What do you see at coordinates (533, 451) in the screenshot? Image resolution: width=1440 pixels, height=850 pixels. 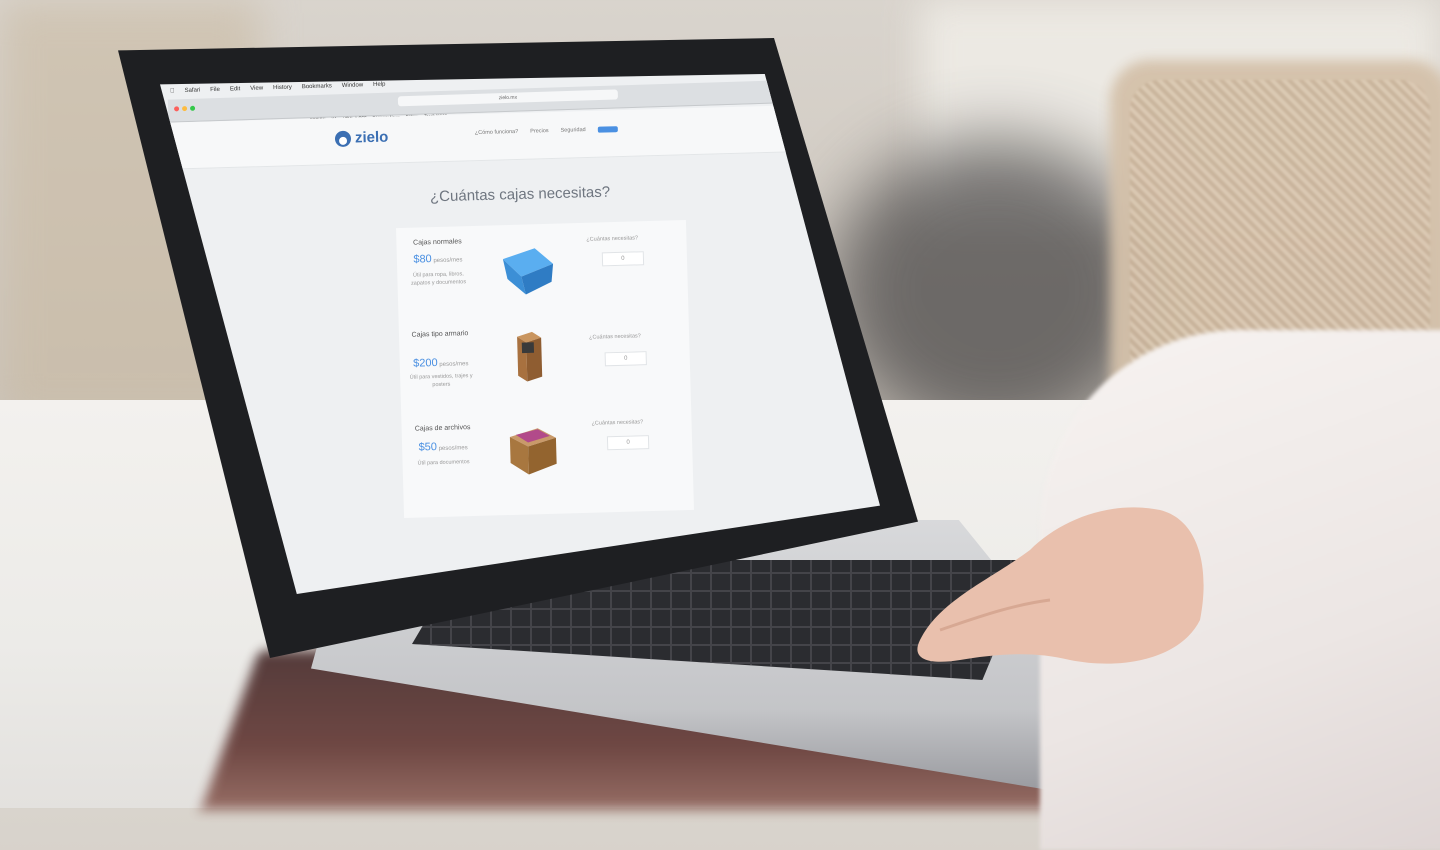 I see `file-box-icon` at bounding box center [533, 451].